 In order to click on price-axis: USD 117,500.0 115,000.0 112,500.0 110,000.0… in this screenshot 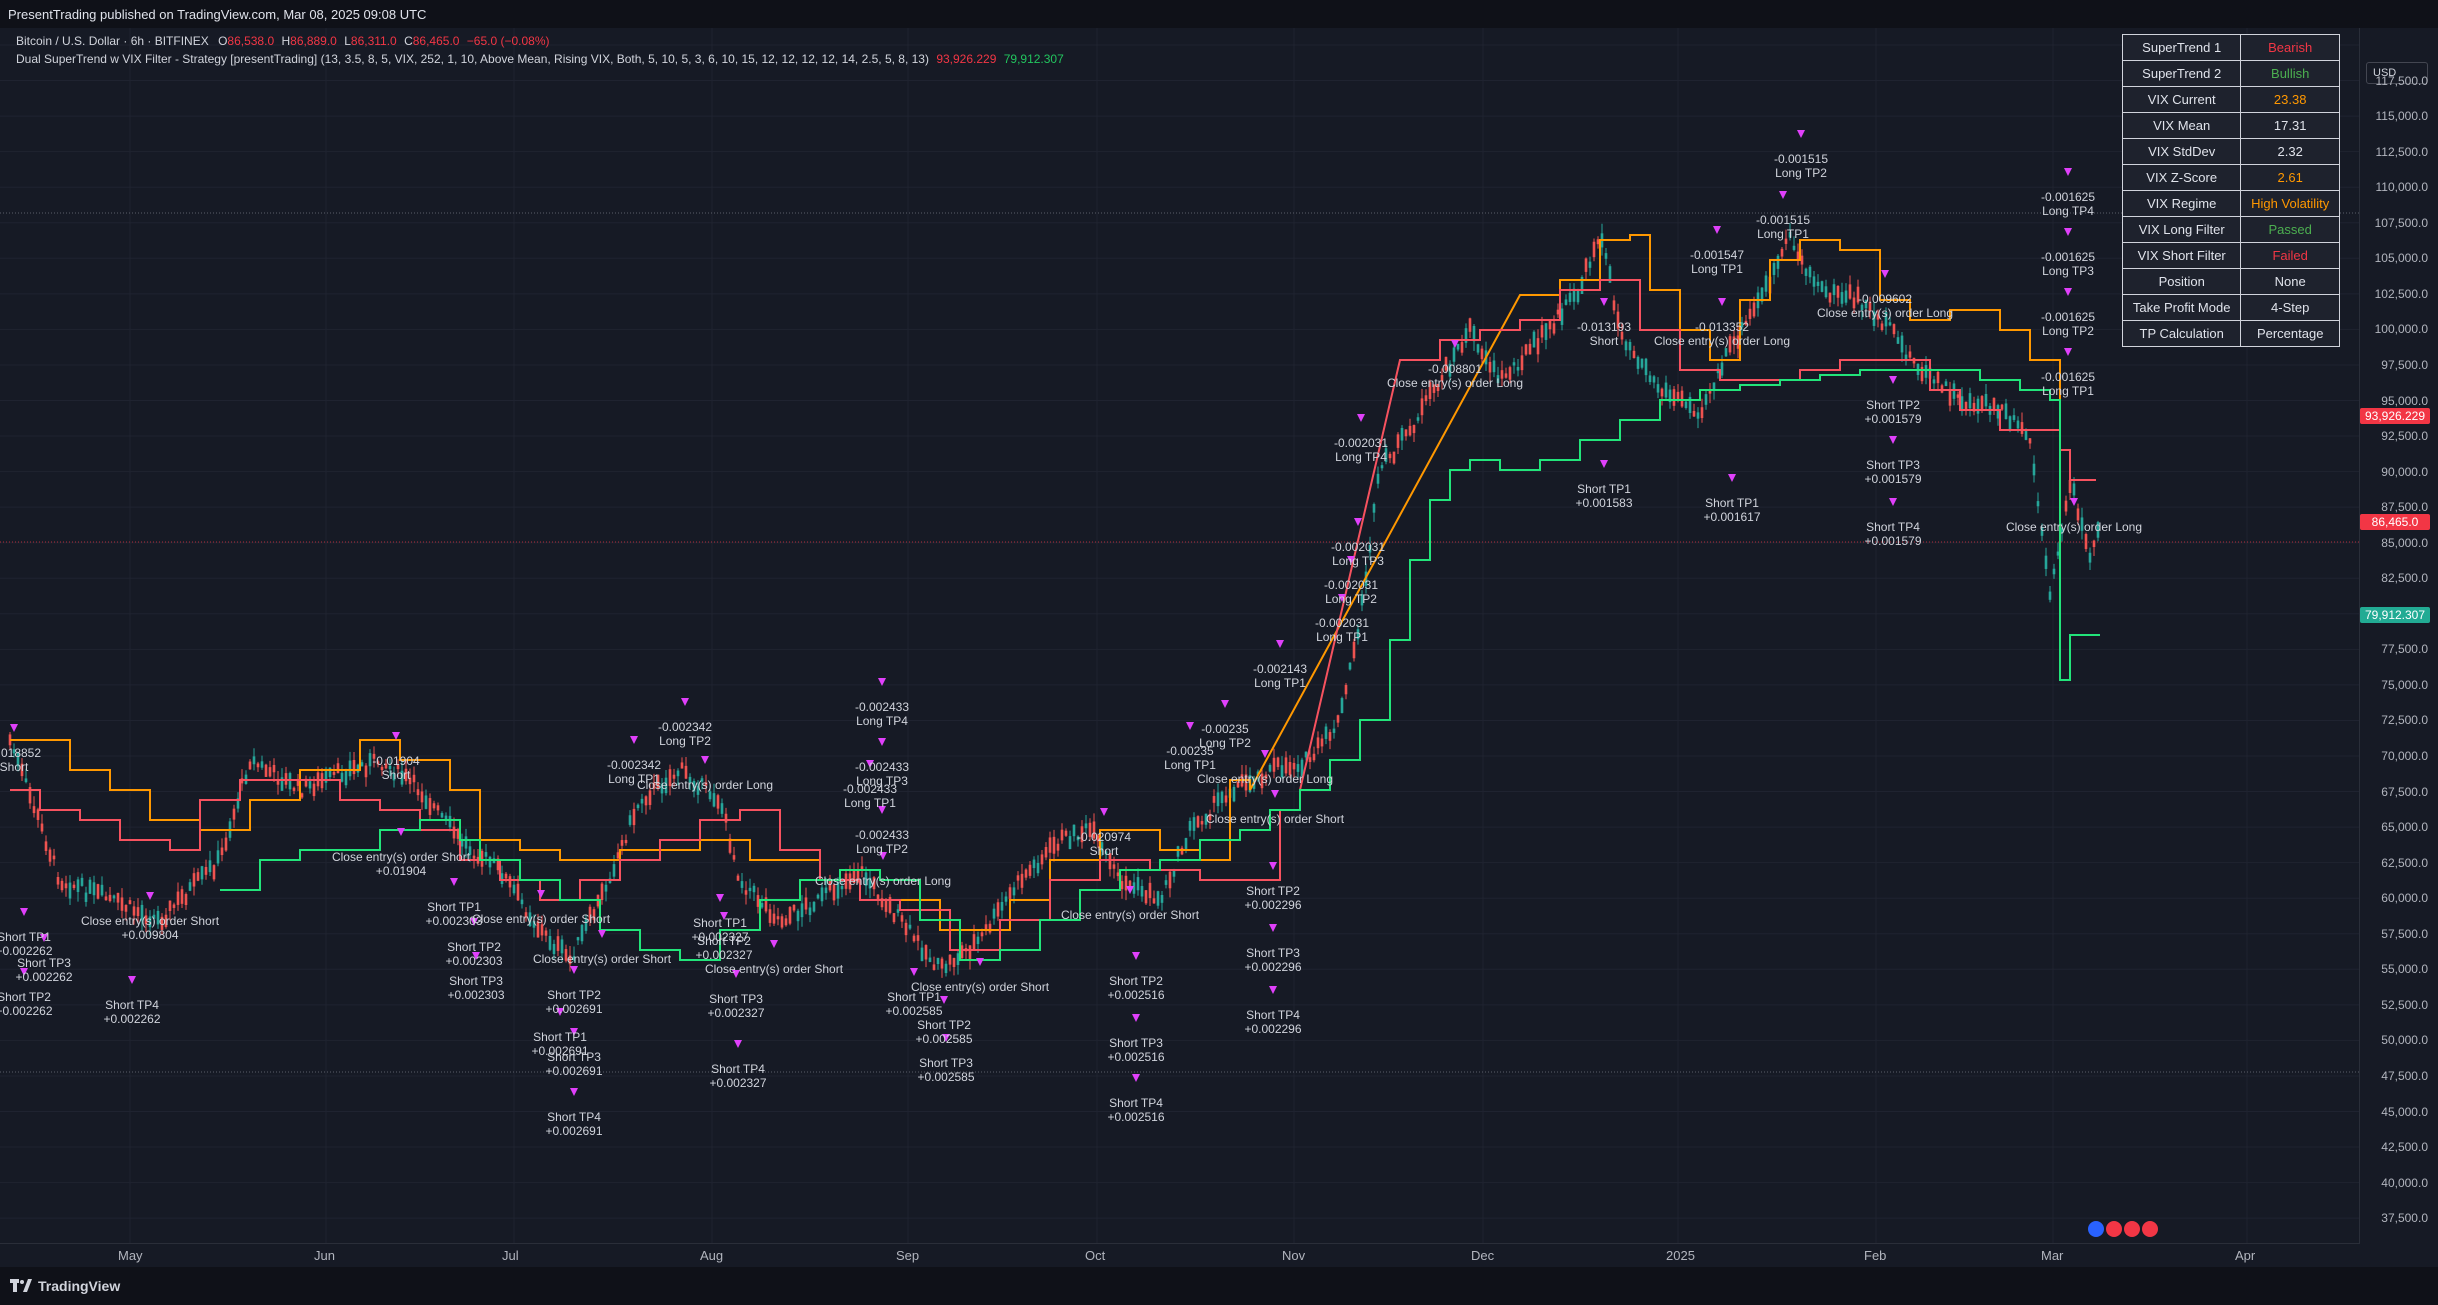, I will do `click(2398, 635)`.